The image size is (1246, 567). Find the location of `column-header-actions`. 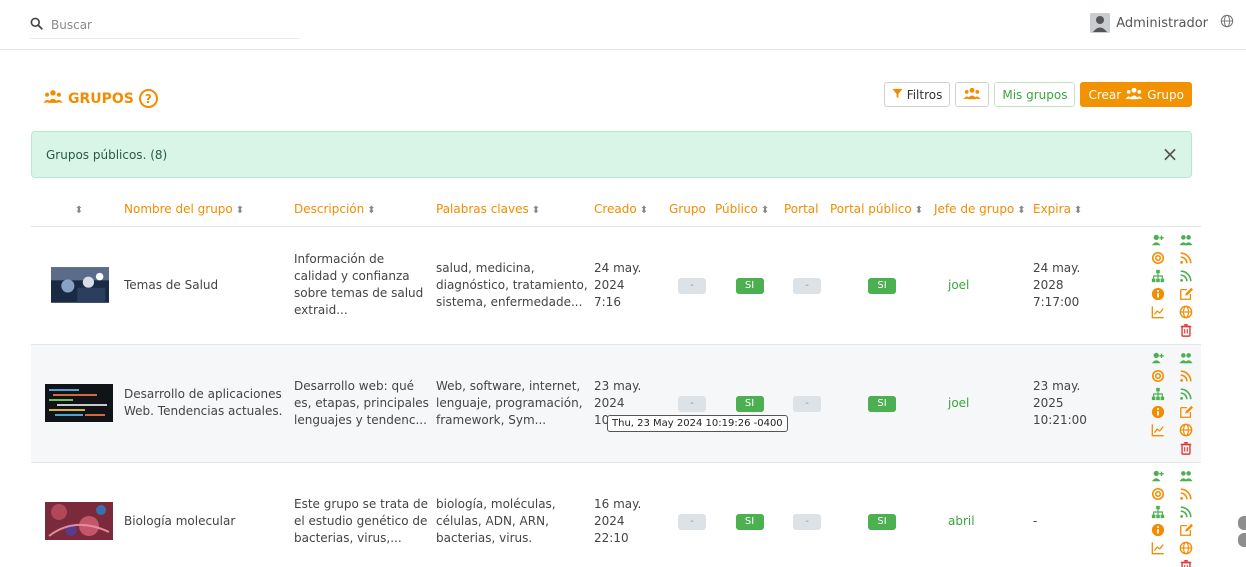

column-header-actions is located at coordinates (1158, 209).